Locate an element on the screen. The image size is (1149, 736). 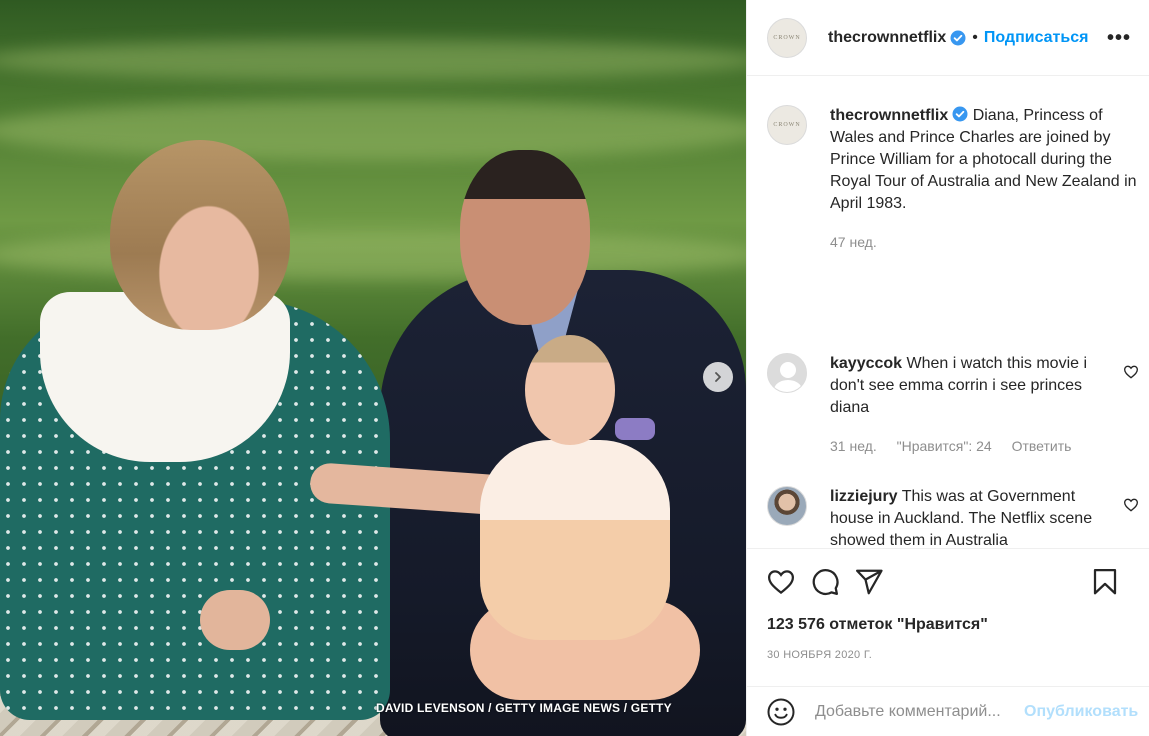
save-button is located at coordinates (1105, 582).